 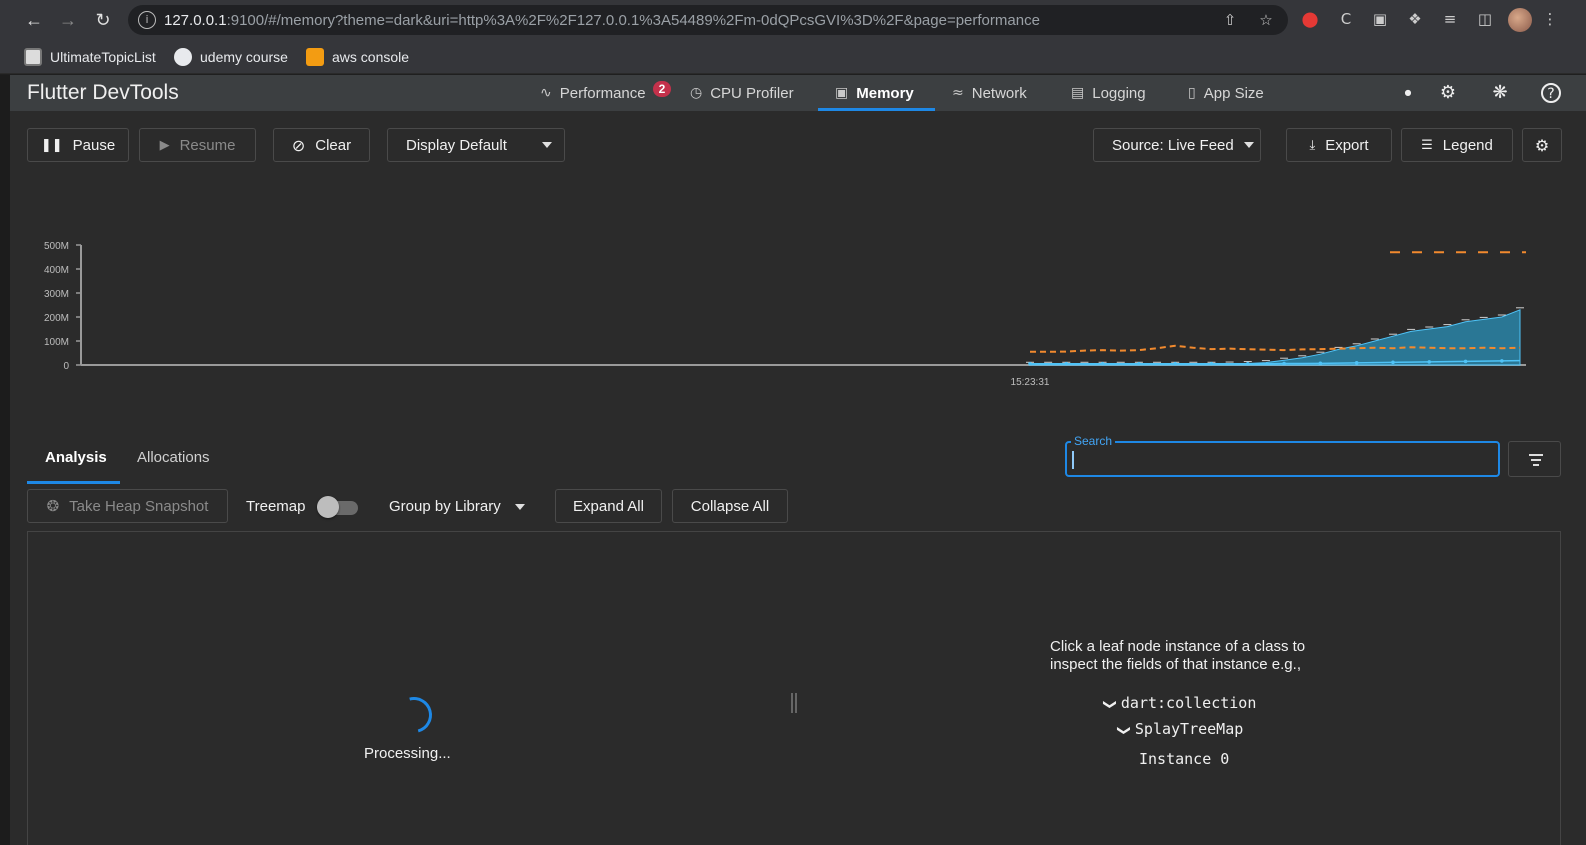 I want to click on more-vert-icon: ⋮, so click(x=1550, y=19).